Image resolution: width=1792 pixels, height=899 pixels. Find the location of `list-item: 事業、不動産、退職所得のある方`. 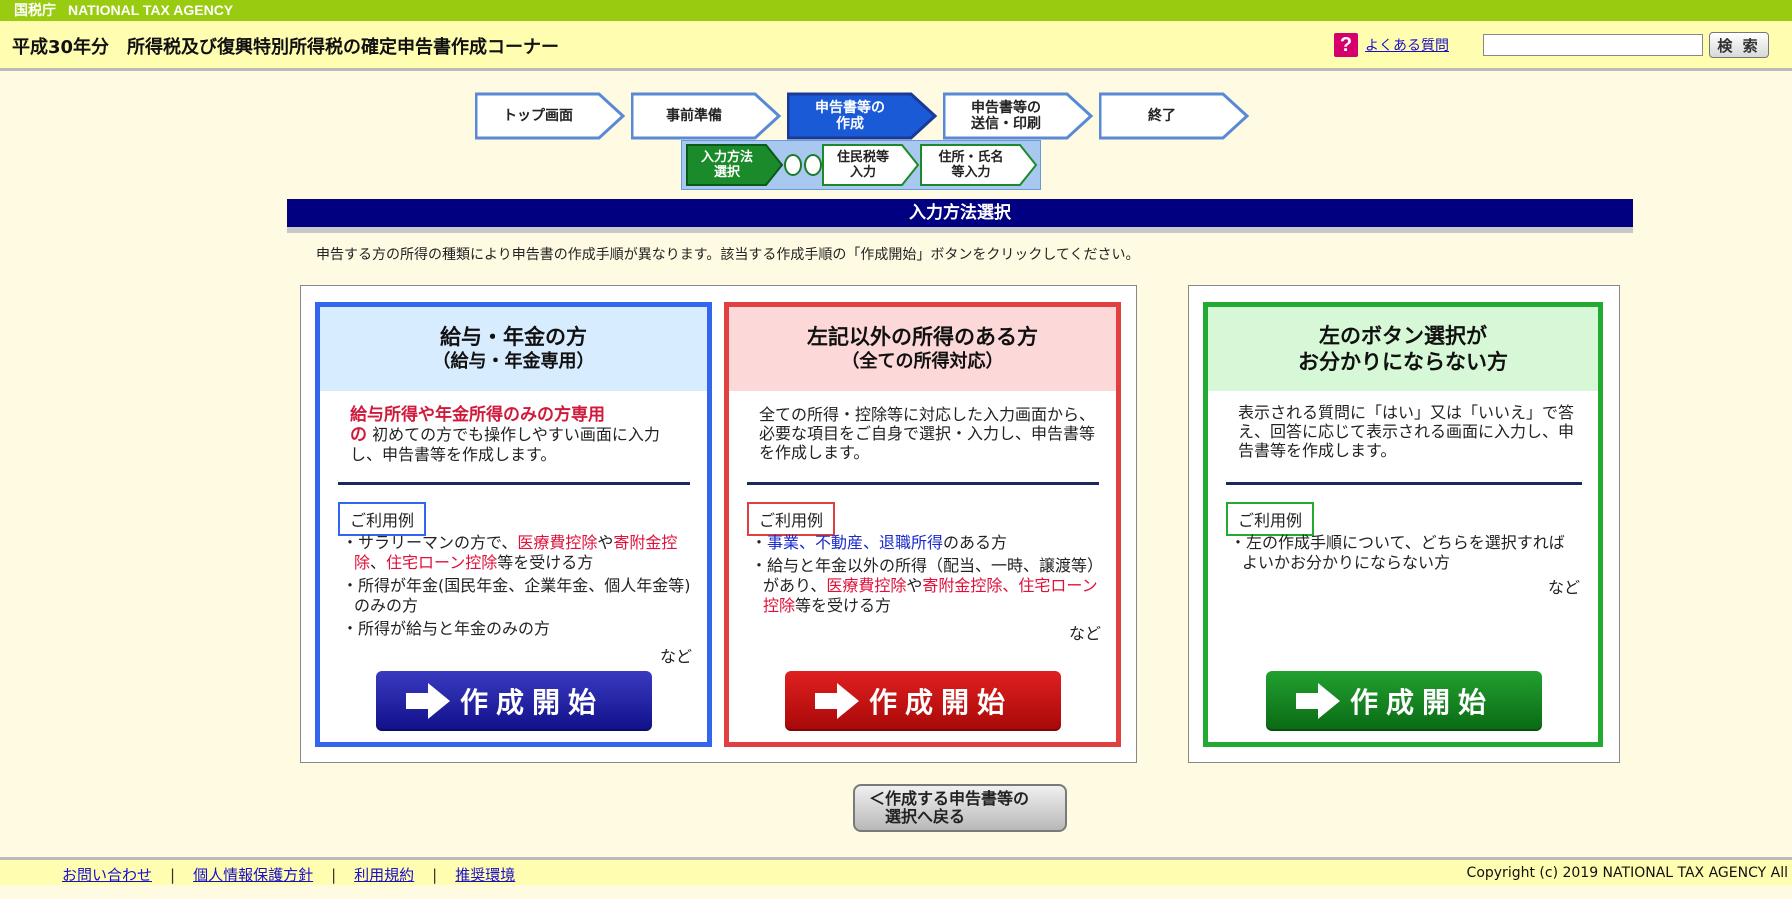

list-item: 事業、不動産、退職所得のある方 is located at coordinates (927, 543).